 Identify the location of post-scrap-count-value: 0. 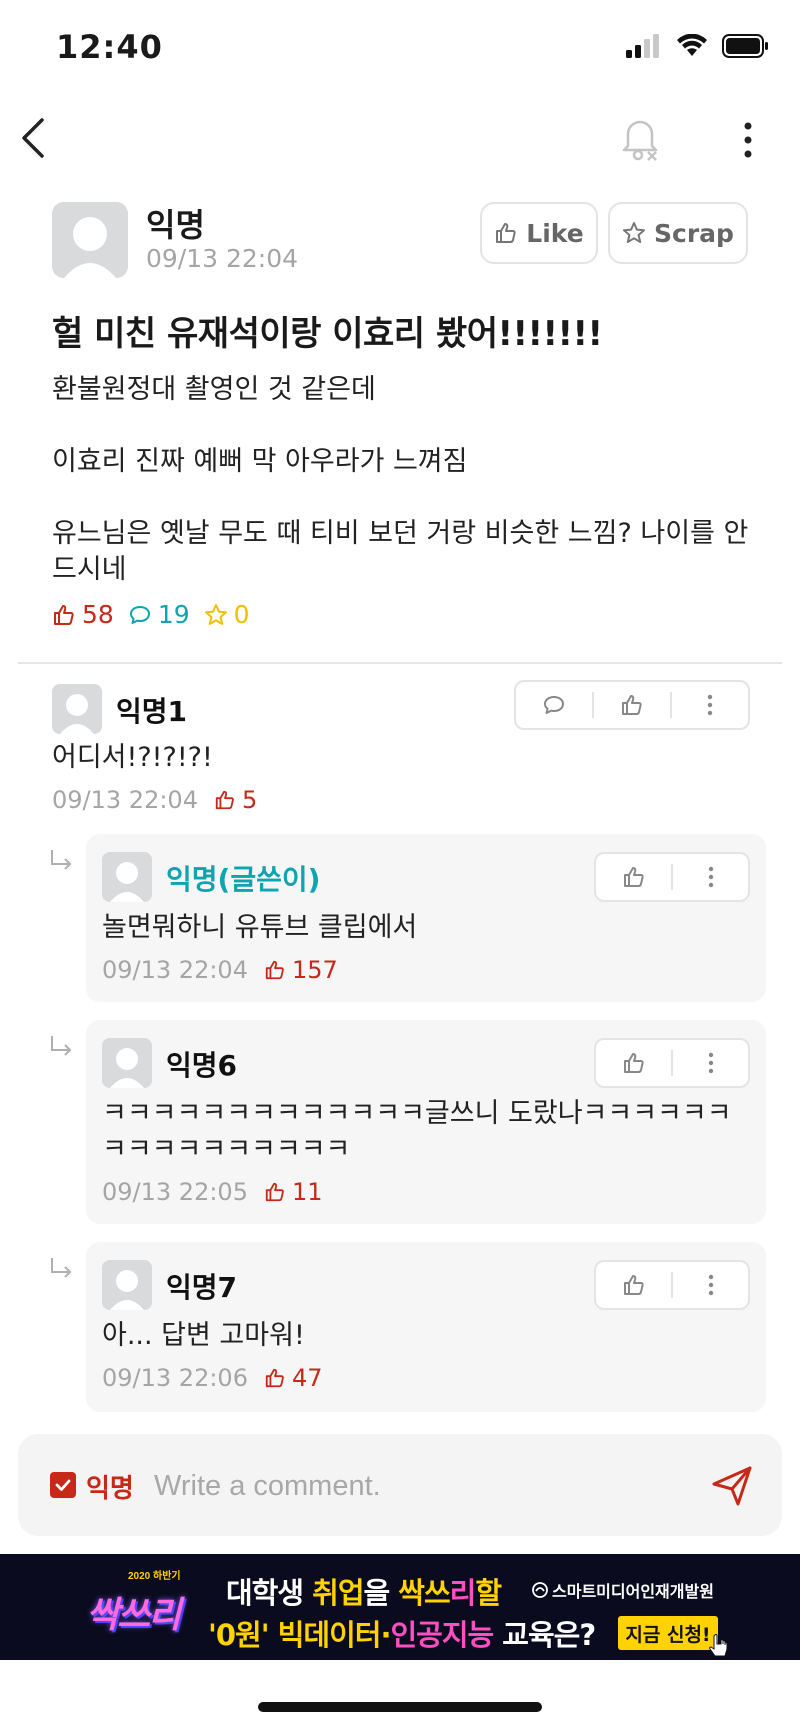
(241, 614).